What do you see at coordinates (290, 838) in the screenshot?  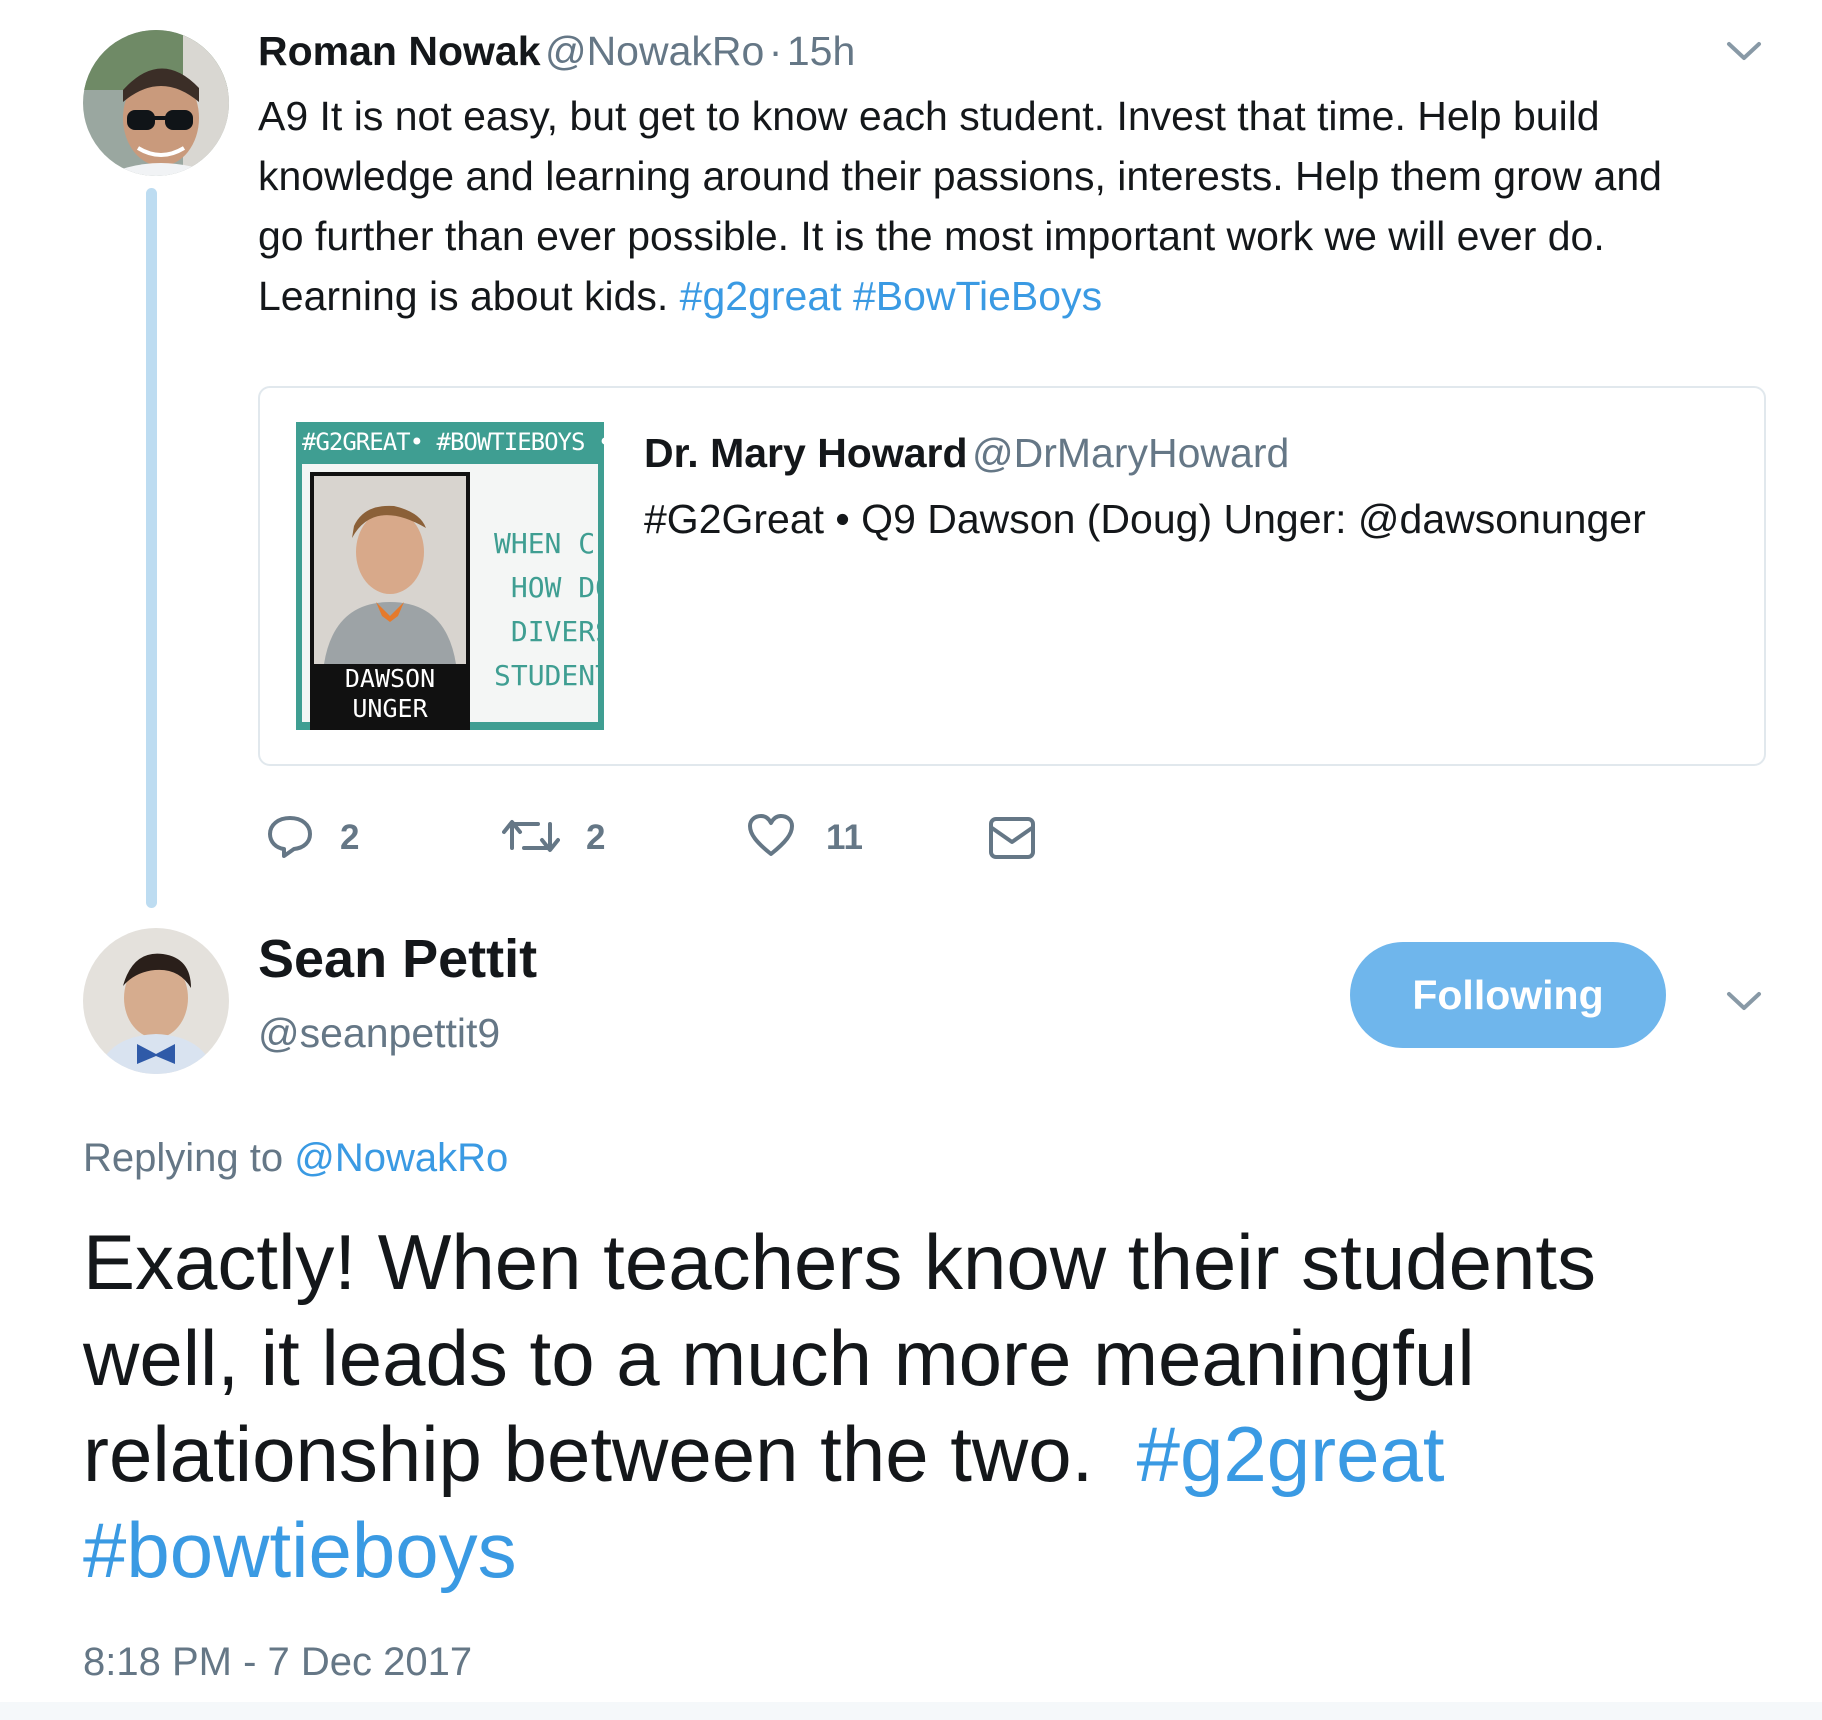 I see `reply-icon` at bounding box center [290, 838].